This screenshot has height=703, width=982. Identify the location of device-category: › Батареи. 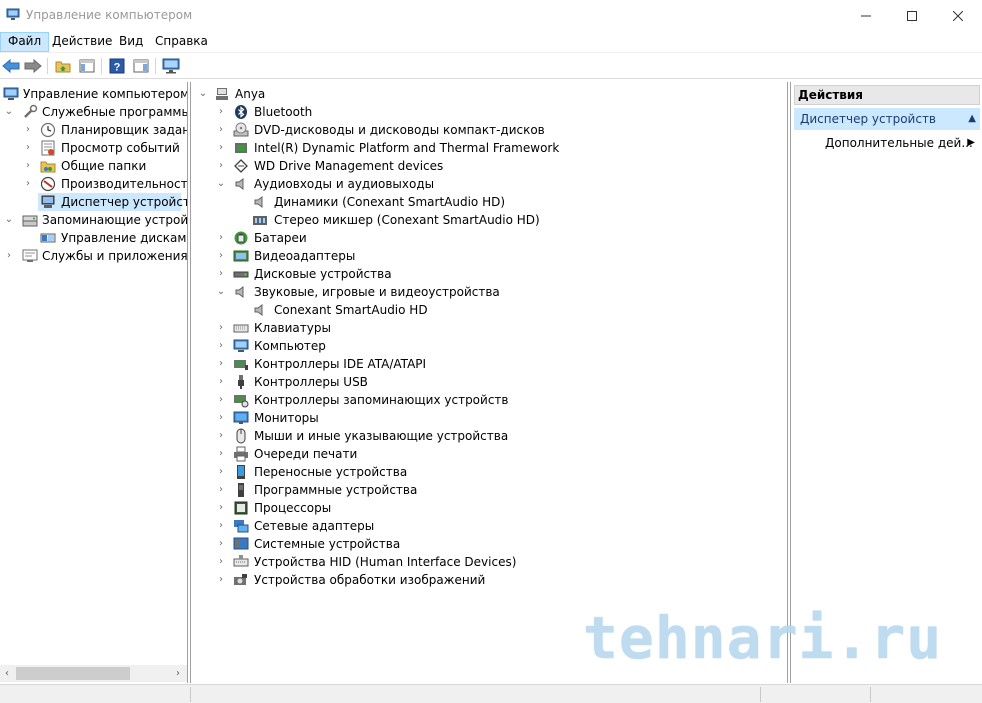
(486, 238).